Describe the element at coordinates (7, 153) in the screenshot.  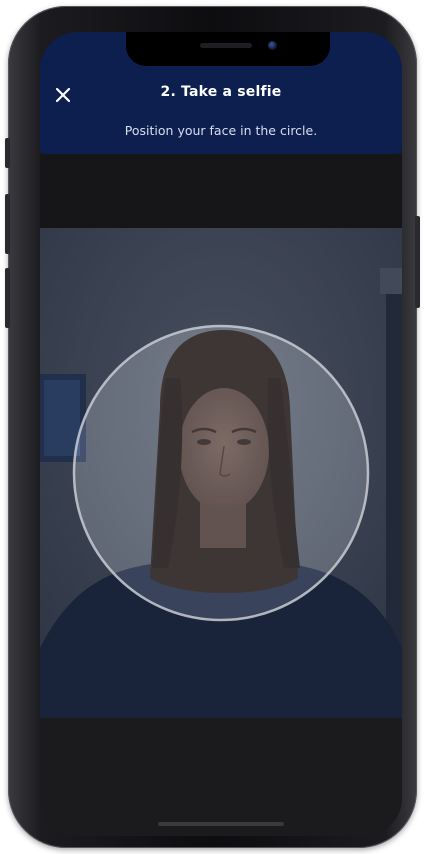
I see `silent-switch` at that location.